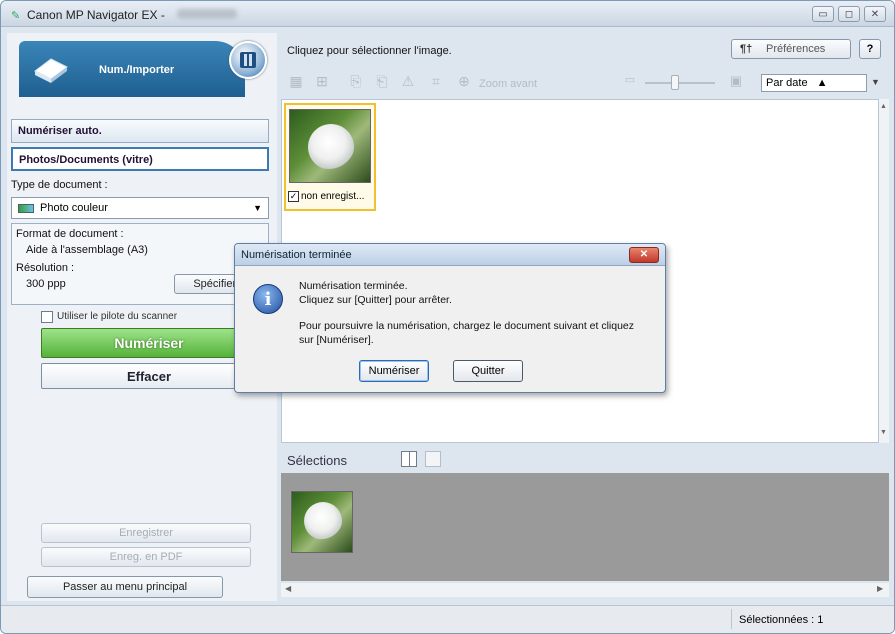 Image resolution: width=895 pixels, height=634 pixels. What do you see at coordinates (746, 49) in the screenshot?
I see `preferences-icon: ¶†` at bounding box center [746, 49].